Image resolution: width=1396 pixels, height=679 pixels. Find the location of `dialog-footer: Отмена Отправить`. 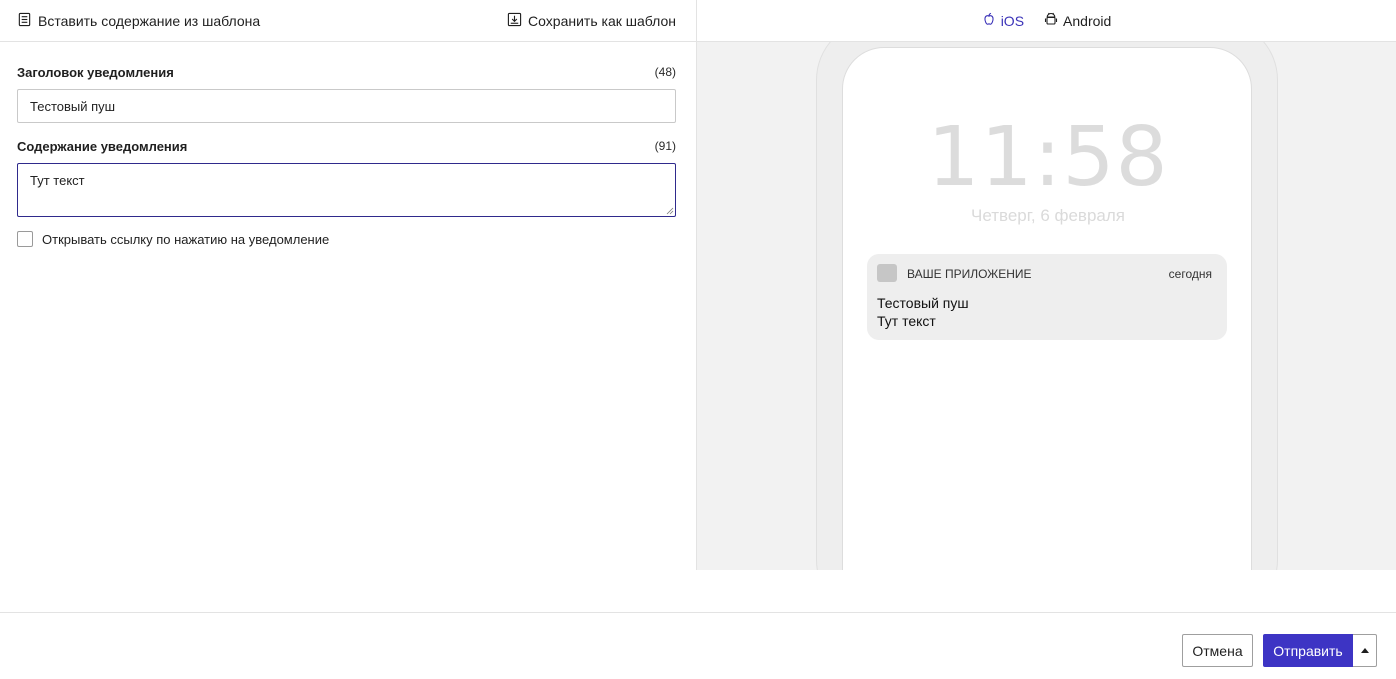

dialog-footer: Отмена Отправить is located at coordinates (698, 645).